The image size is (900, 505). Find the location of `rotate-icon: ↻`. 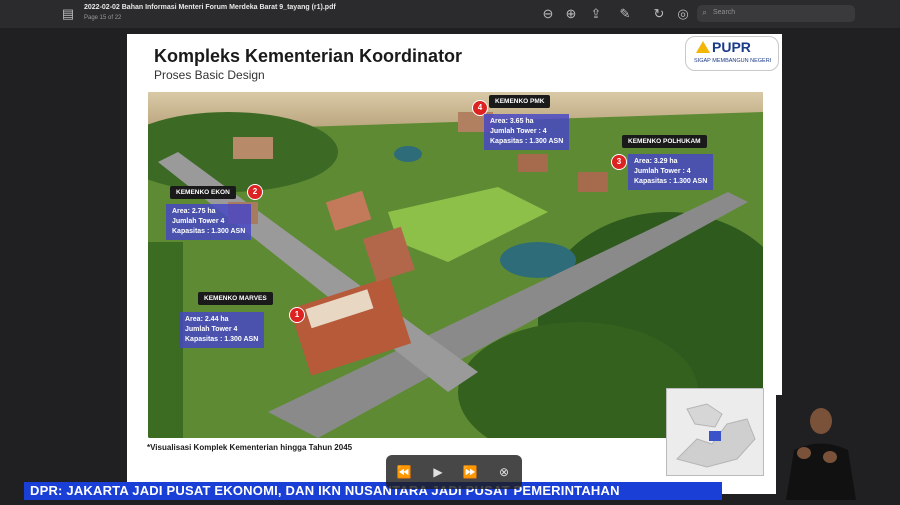

rotate-icon: ↻ is located at coordinates (659, 14).